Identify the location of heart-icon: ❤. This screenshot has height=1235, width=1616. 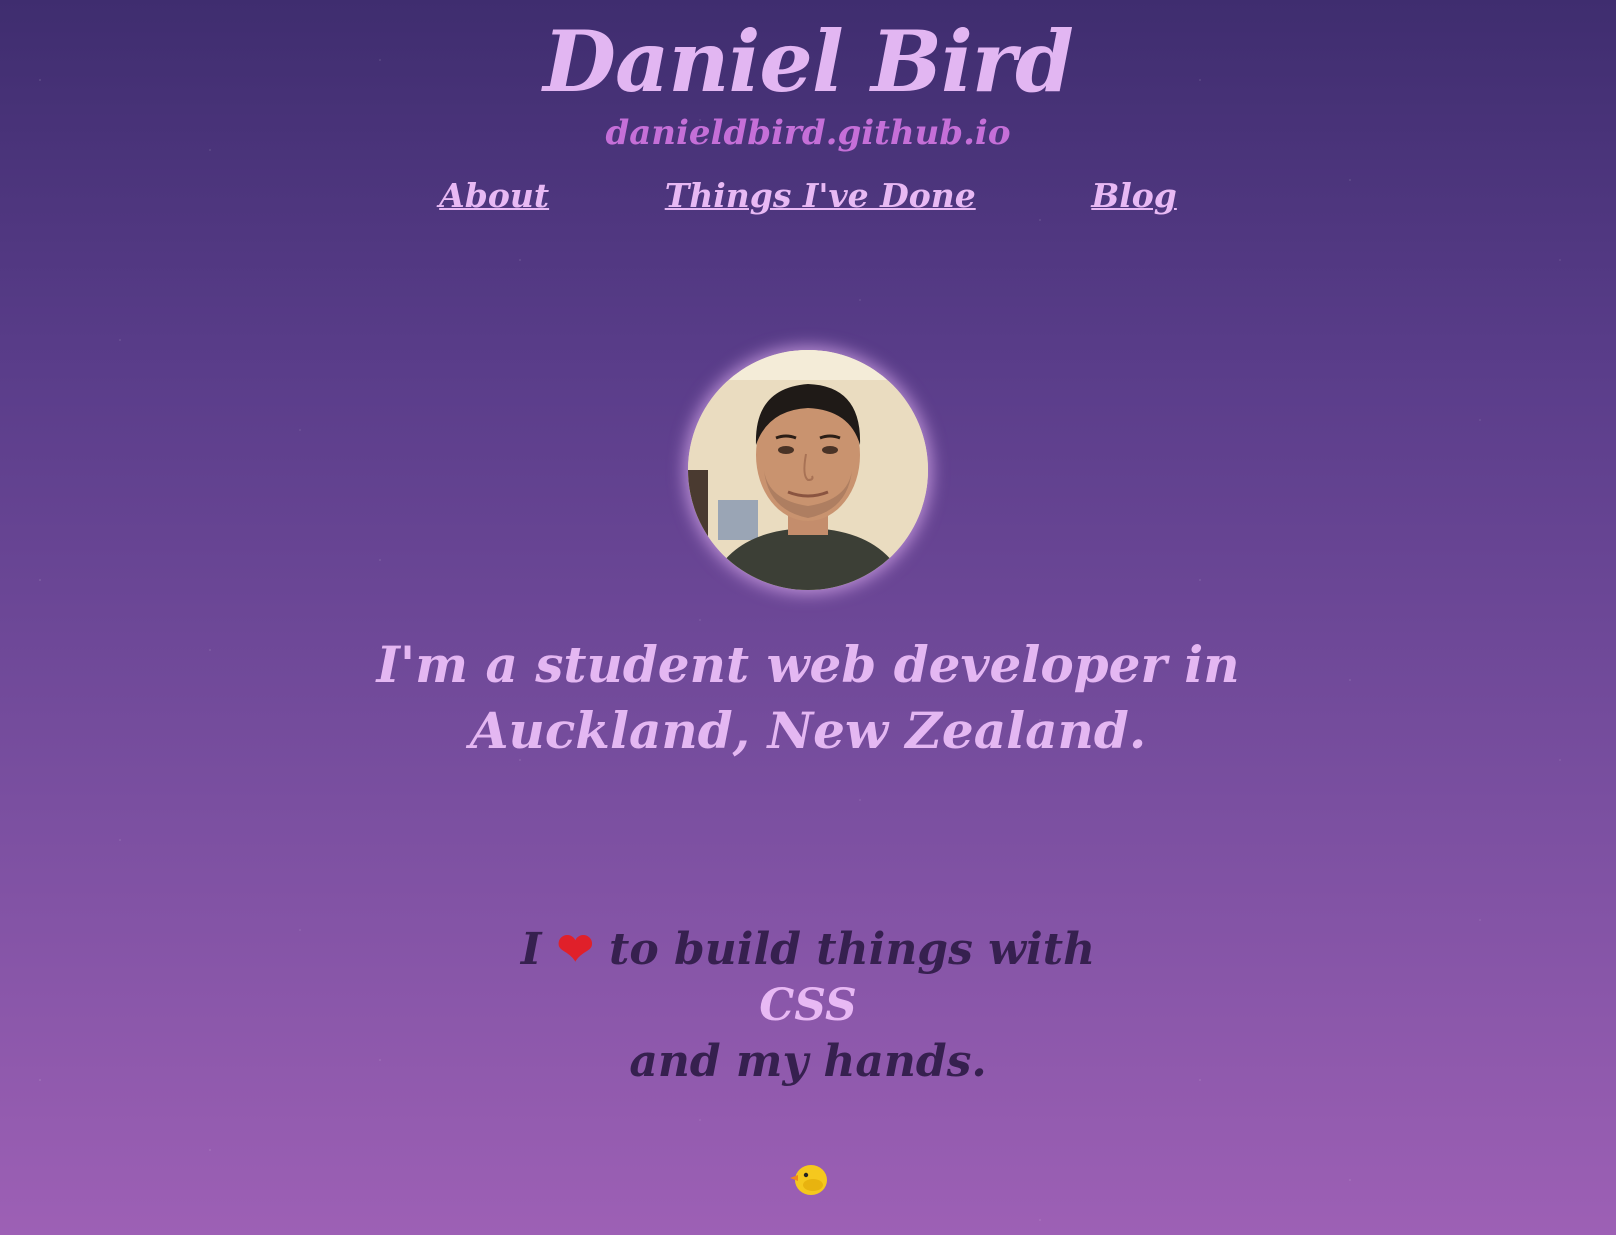
(575, 949).